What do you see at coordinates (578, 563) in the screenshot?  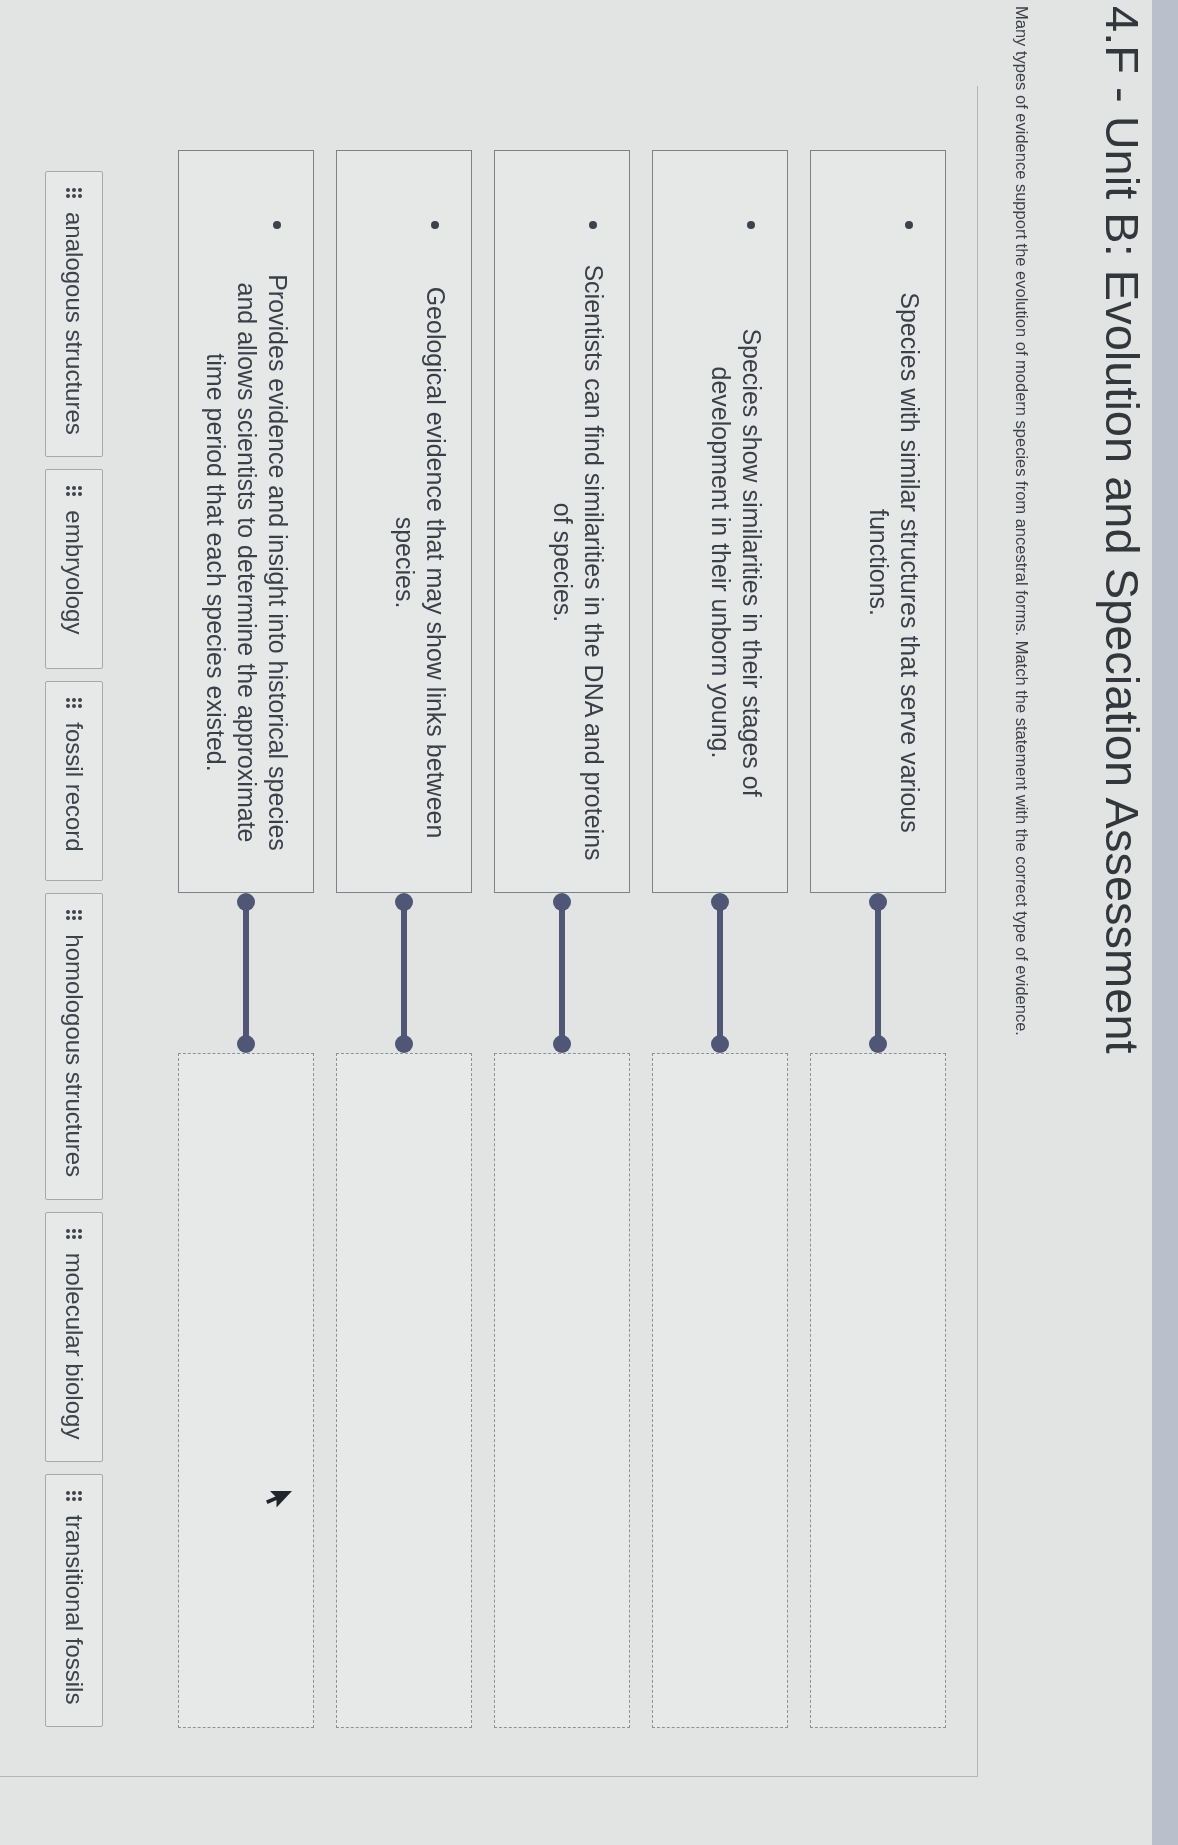 I see `statement-text: Scientists can find similarities in the DNA and proteins of species.` at bounding box center [578, 563].